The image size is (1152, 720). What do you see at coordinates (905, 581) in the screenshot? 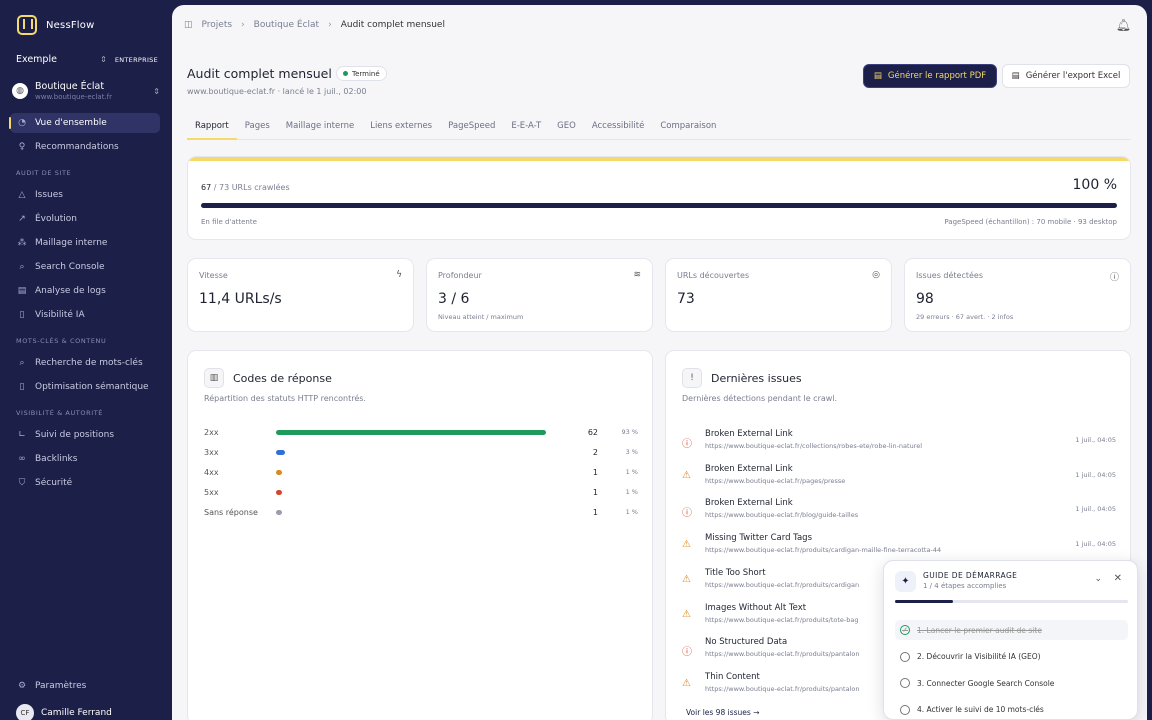
I see `sparkle-icon: ✦` at bounding box center [905, 581].